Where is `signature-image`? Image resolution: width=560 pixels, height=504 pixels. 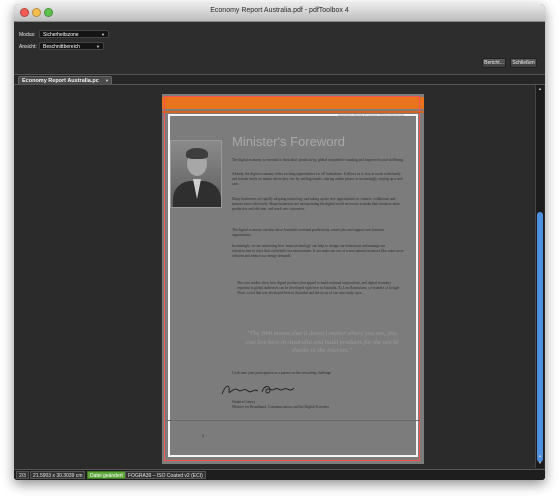
signature-image is located at coordinates (258, 390).